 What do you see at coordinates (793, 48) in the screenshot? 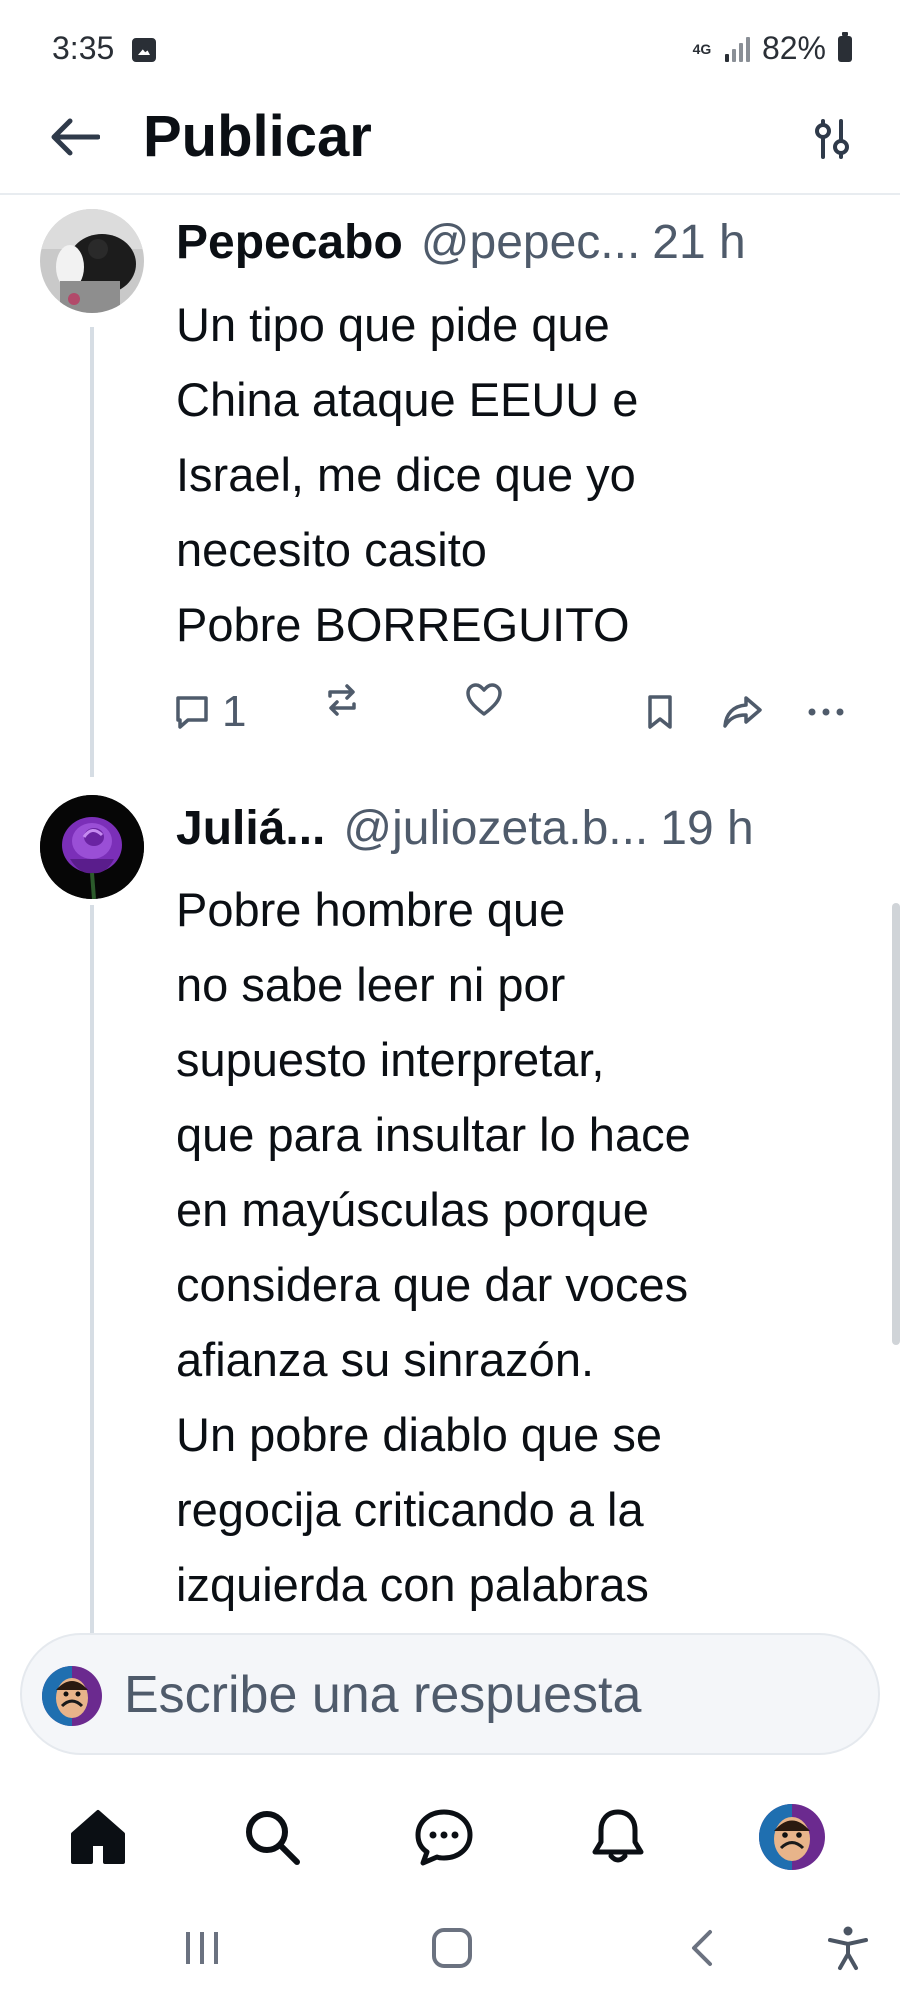
I see `battery-percent: 82%` at bounding box center [793, 48].